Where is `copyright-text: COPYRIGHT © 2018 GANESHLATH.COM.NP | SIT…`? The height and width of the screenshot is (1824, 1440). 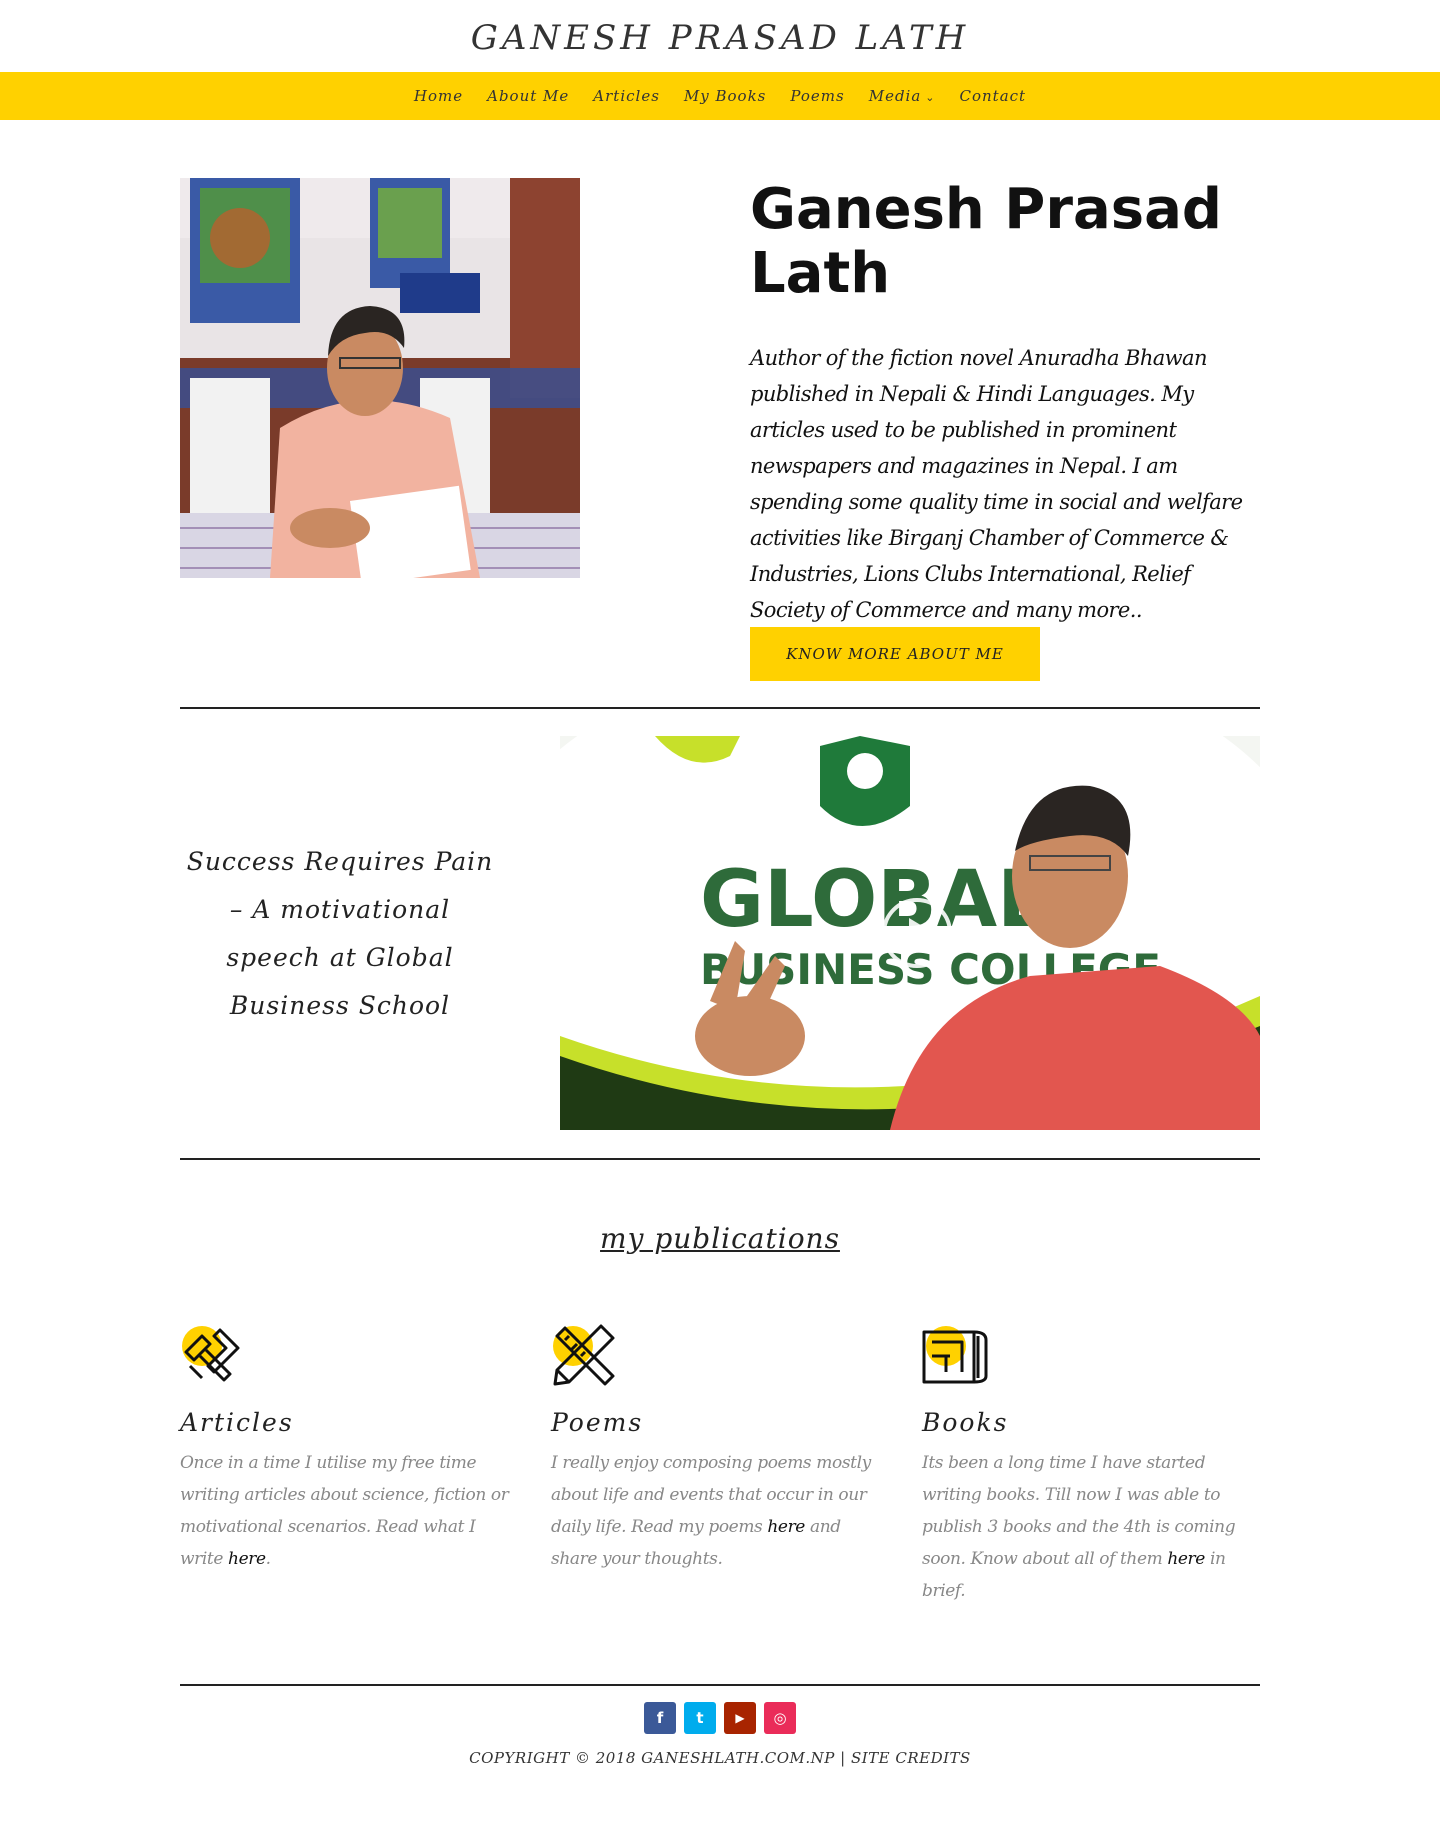
copyright-text: COPYRIGHT © 2018 GANESHLATH.COM.NP | SIT… is located at coordinates (720, 1758).